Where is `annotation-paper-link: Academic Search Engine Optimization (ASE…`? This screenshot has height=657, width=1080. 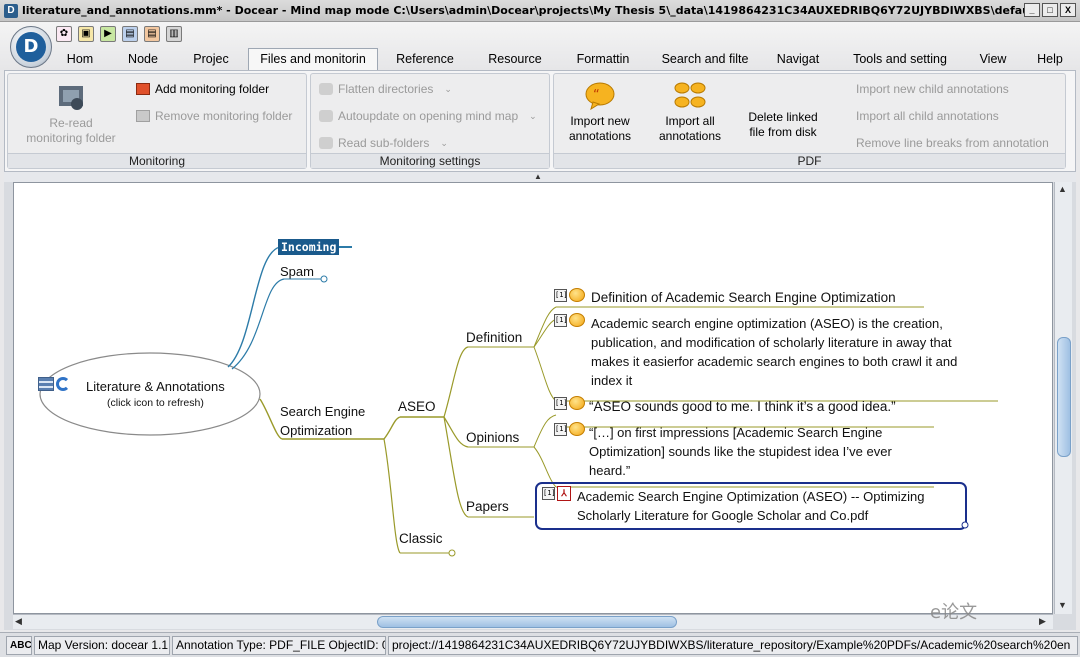
annotation-paper-link: Academic Search Engine Optimization (ASE… is located at coordinates (767, 506).